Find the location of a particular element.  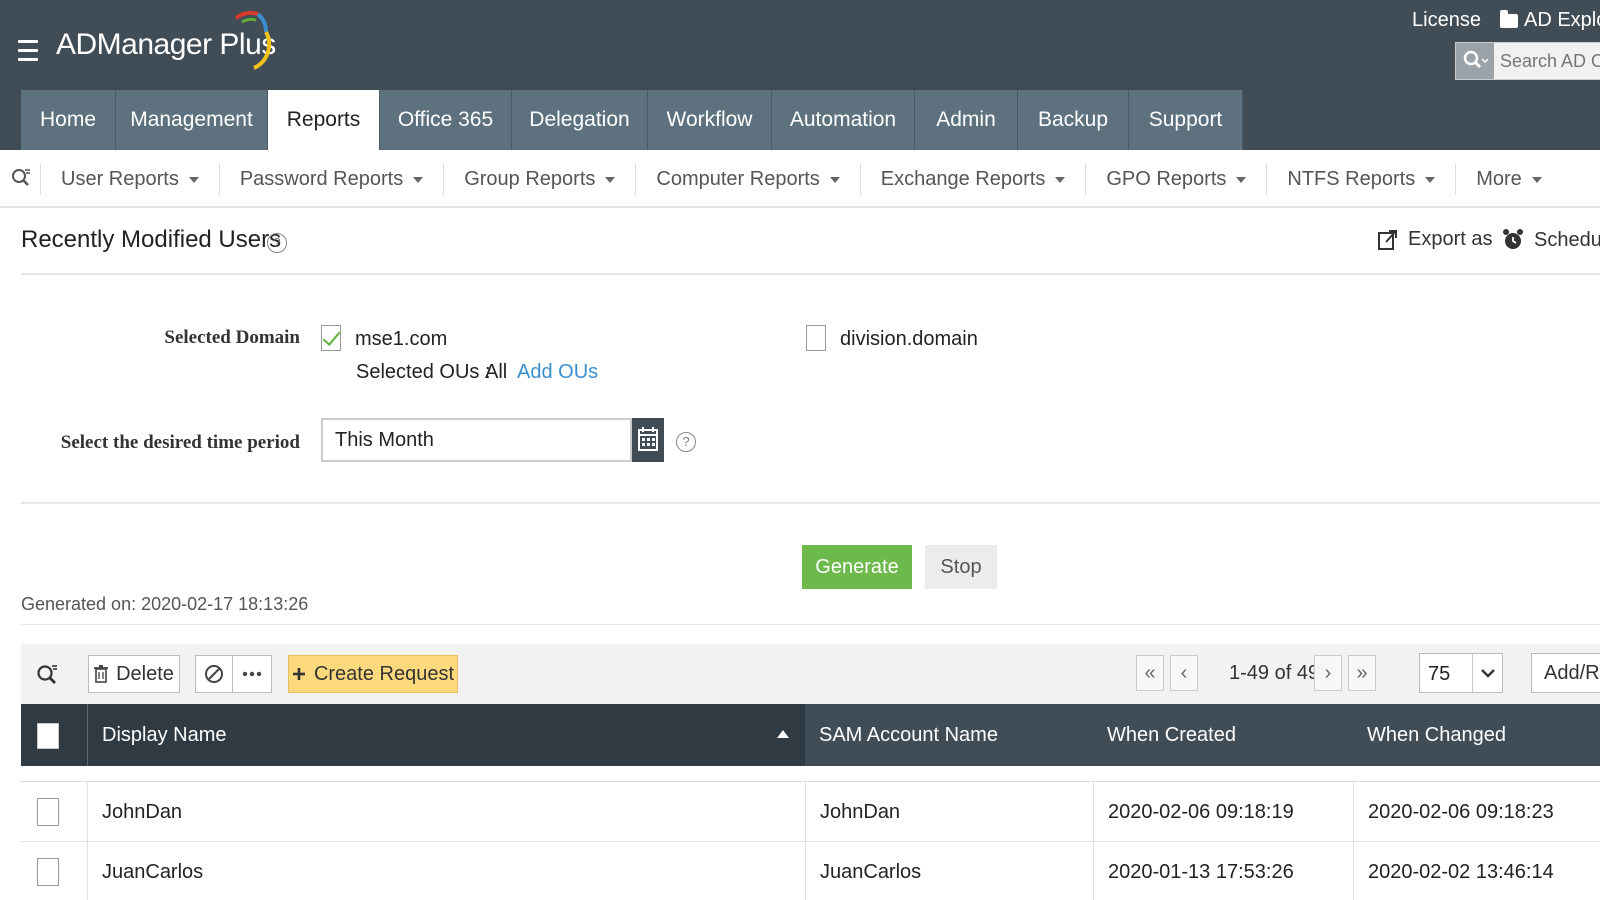

selected-ous-value: All is located at coordinates (496, 372).